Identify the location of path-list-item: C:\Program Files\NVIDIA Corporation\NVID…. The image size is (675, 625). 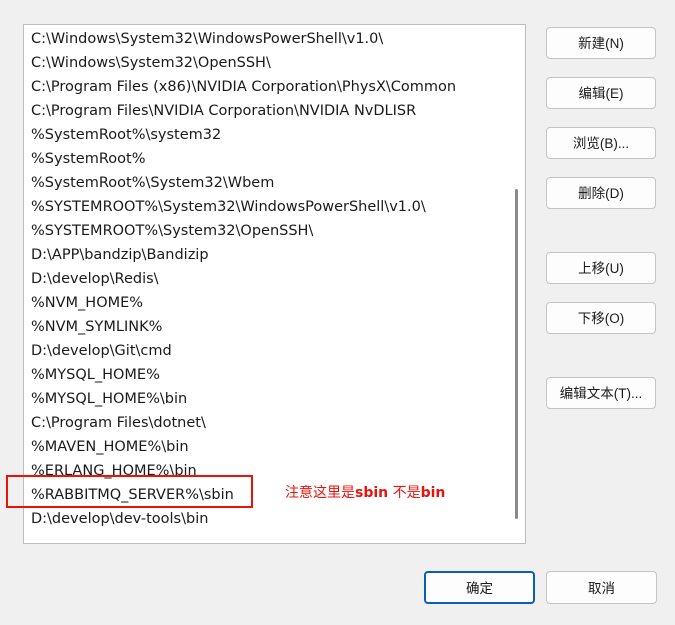
(267, 111).